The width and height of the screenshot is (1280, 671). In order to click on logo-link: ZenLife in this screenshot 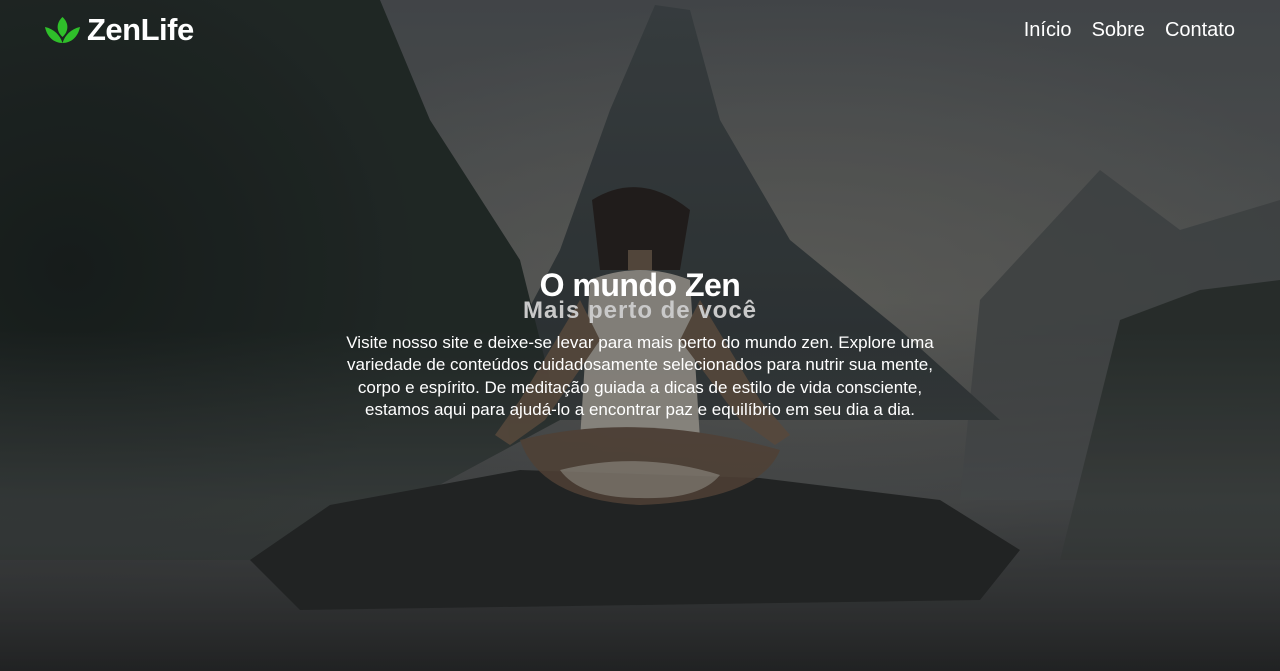, I will do `click(119, 30)`.